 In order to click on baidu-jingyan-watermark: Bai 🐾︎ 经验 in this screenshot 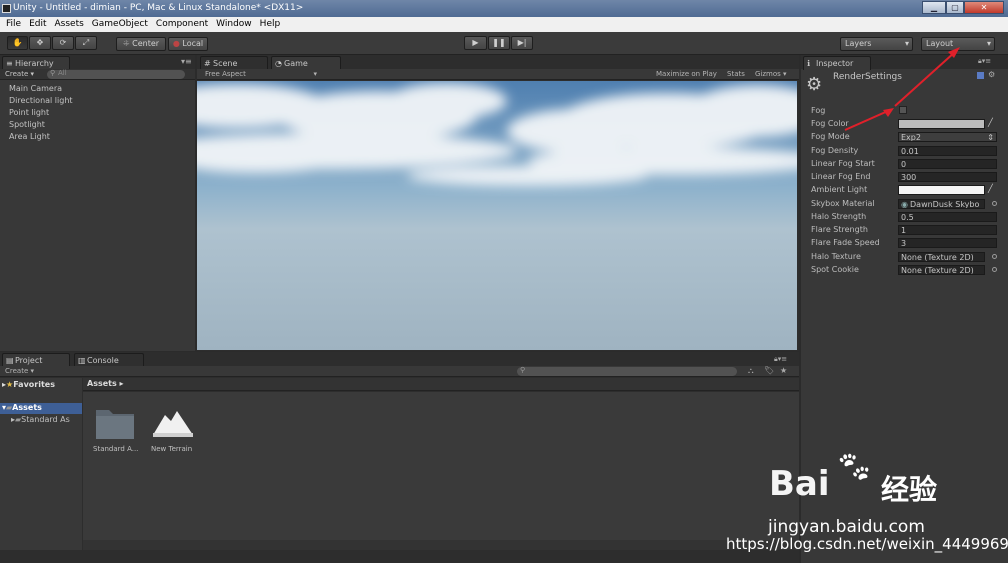, I will do `click(872, 480)`.